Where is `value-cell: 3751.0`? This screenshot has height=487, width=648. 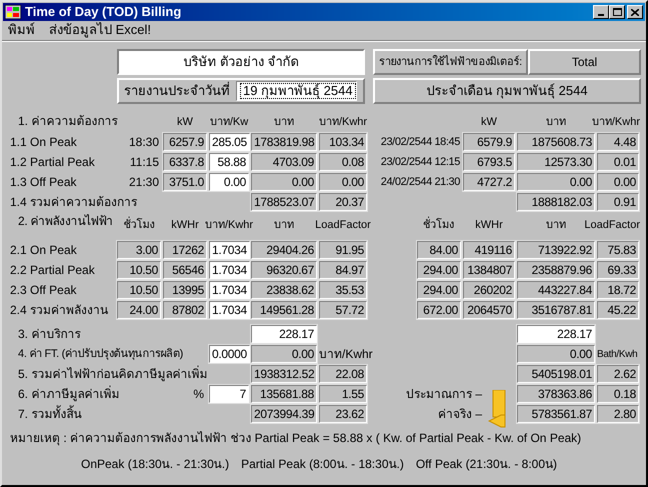
value-cell: 3751.0 is located at coordinates (185, 182).